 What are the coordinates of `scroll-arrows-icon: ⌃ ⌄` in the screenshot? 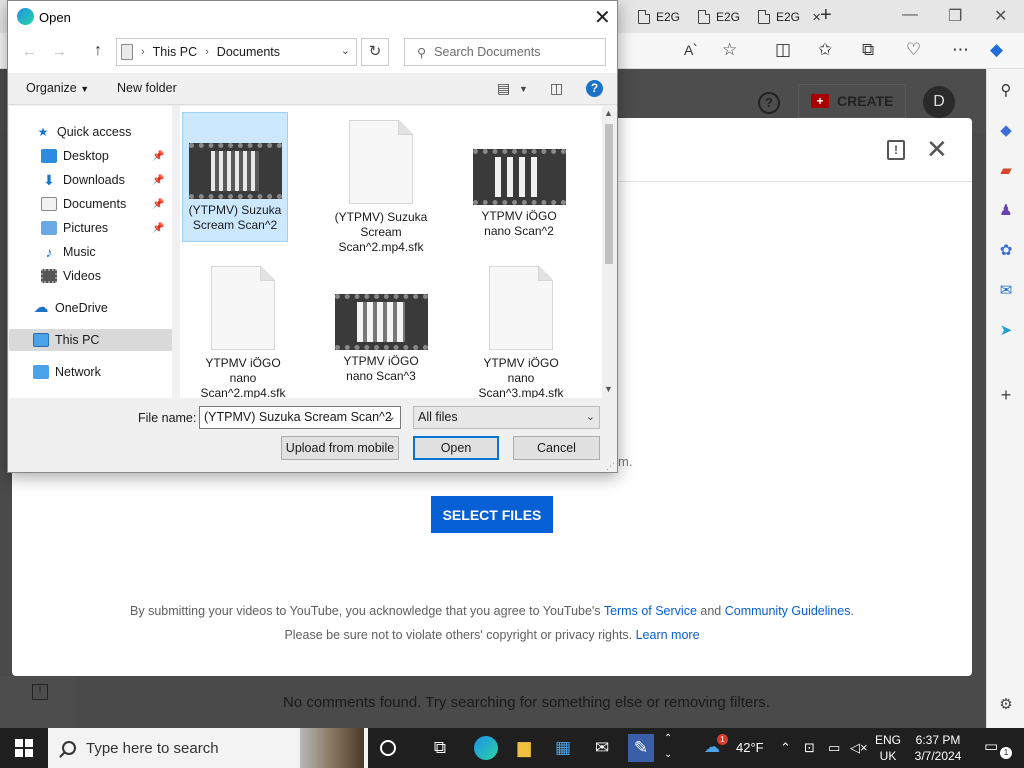 It's located at (668, 747).